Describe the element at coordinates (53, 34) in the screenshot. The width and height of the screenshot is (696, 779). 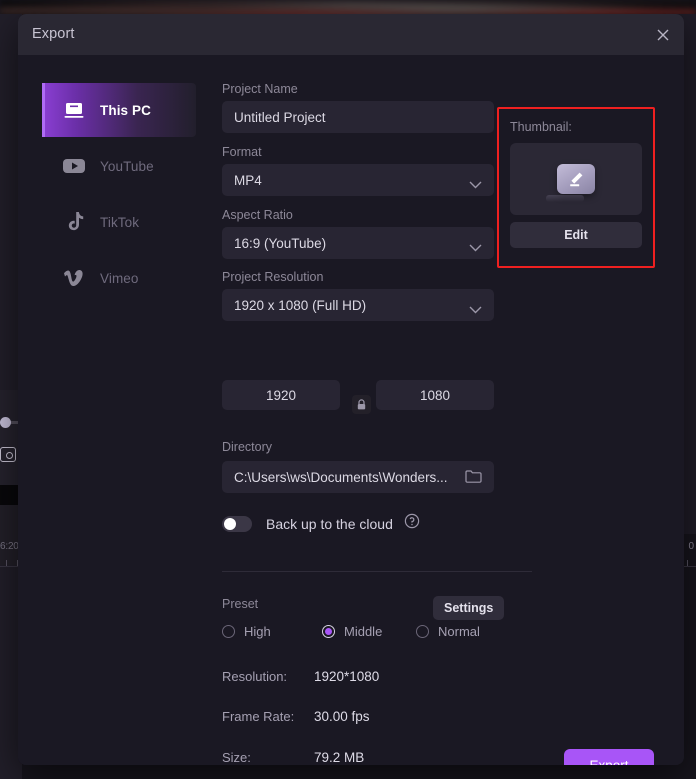
I see `dialog-title: Export` at that location.